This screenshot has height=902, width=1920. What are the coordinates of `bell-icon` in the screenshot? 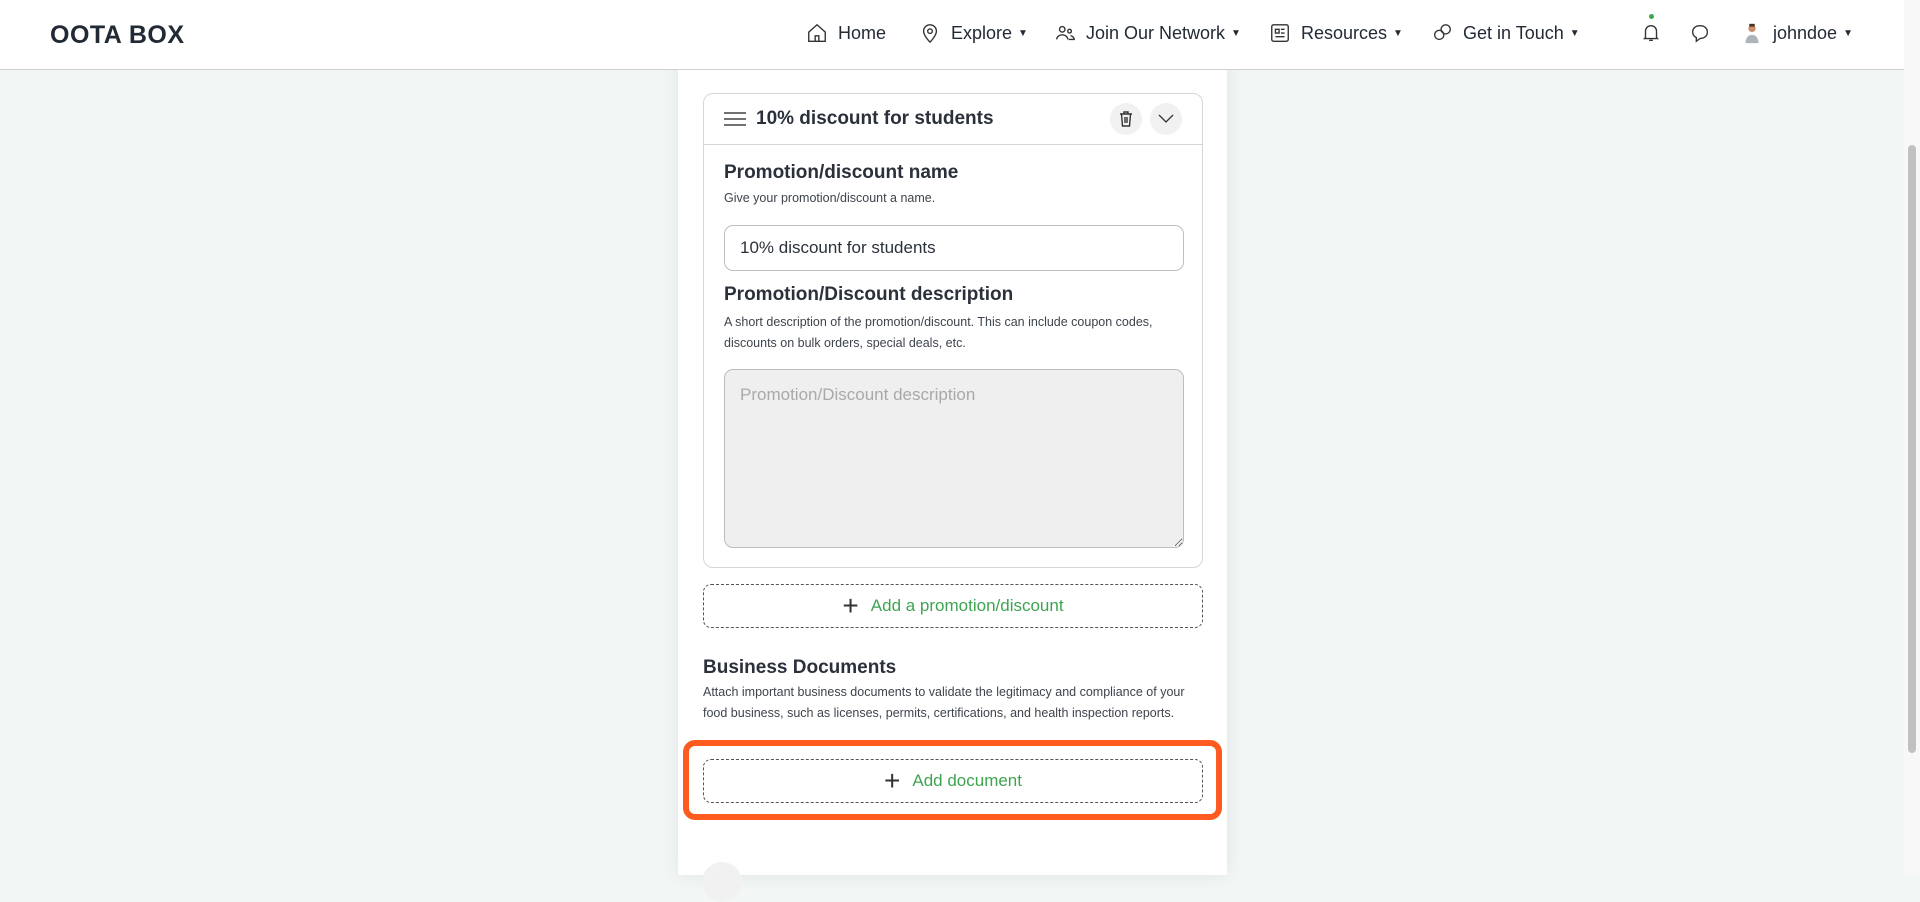 It's located at (1651, 33).